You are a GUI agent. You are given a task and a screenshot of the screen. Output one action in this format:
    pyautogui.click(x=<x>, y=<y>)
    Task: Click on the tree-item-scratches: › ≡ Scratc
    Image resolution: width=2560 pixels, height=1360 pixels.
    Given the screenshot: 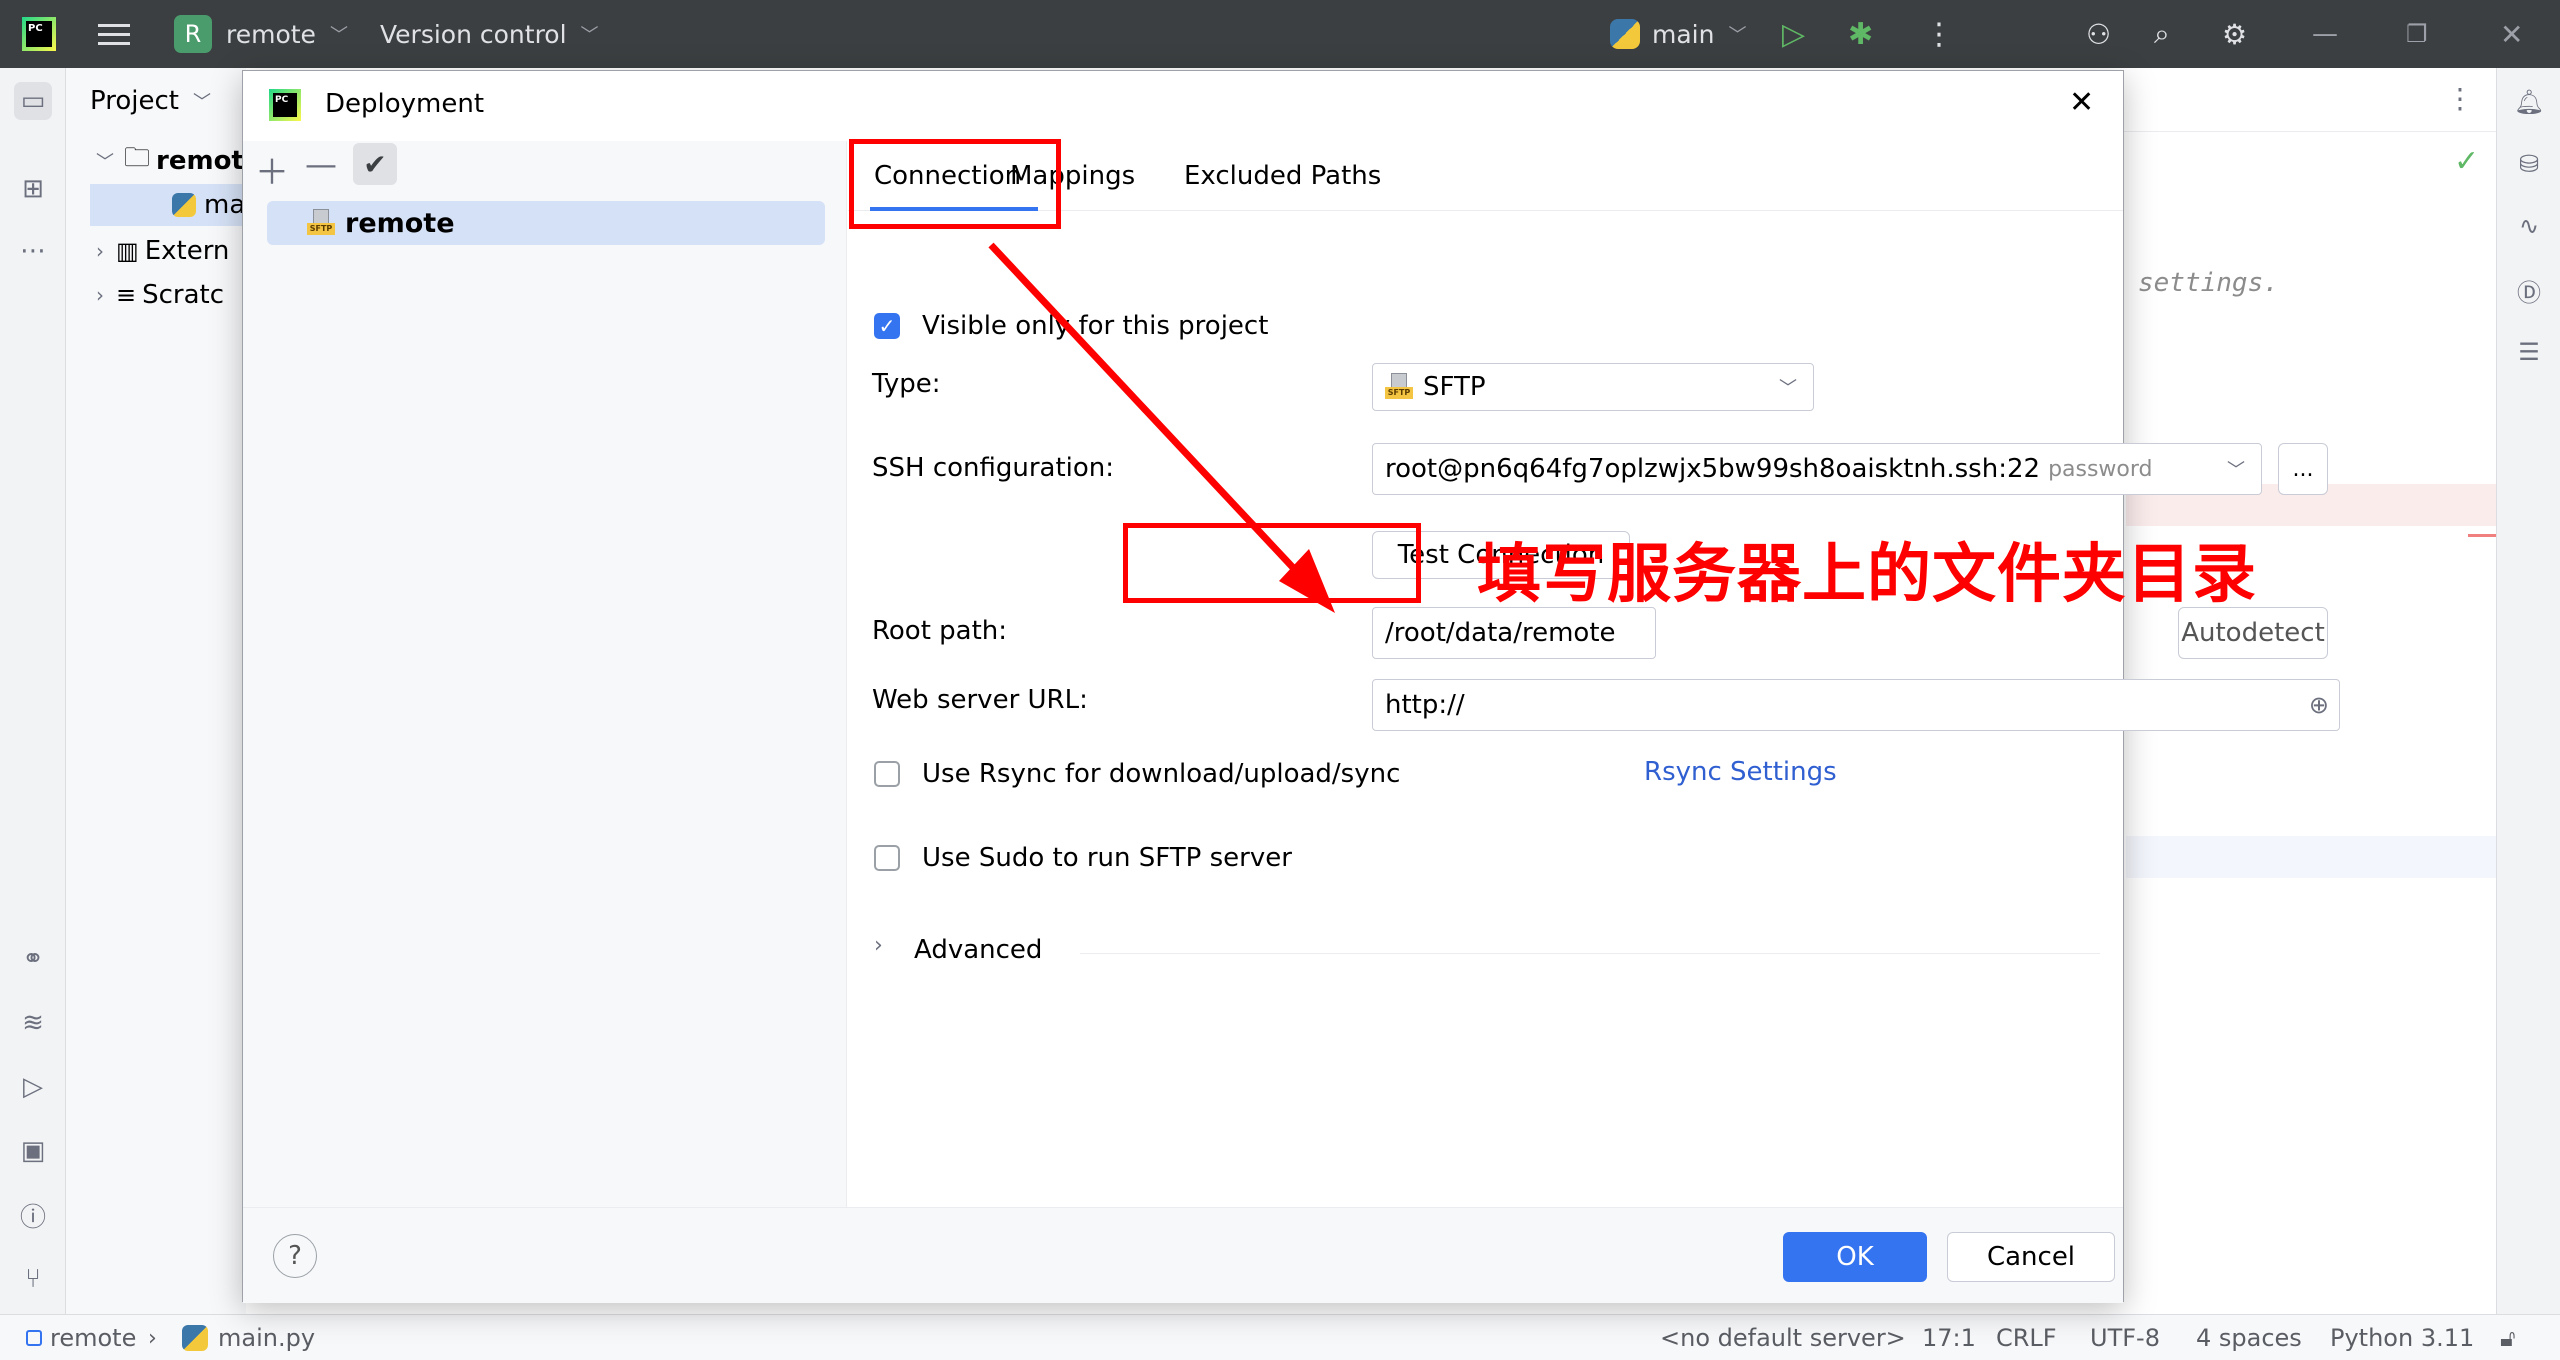 What is the action you would take?
    pyautogui.click(x=171, y=295)
    